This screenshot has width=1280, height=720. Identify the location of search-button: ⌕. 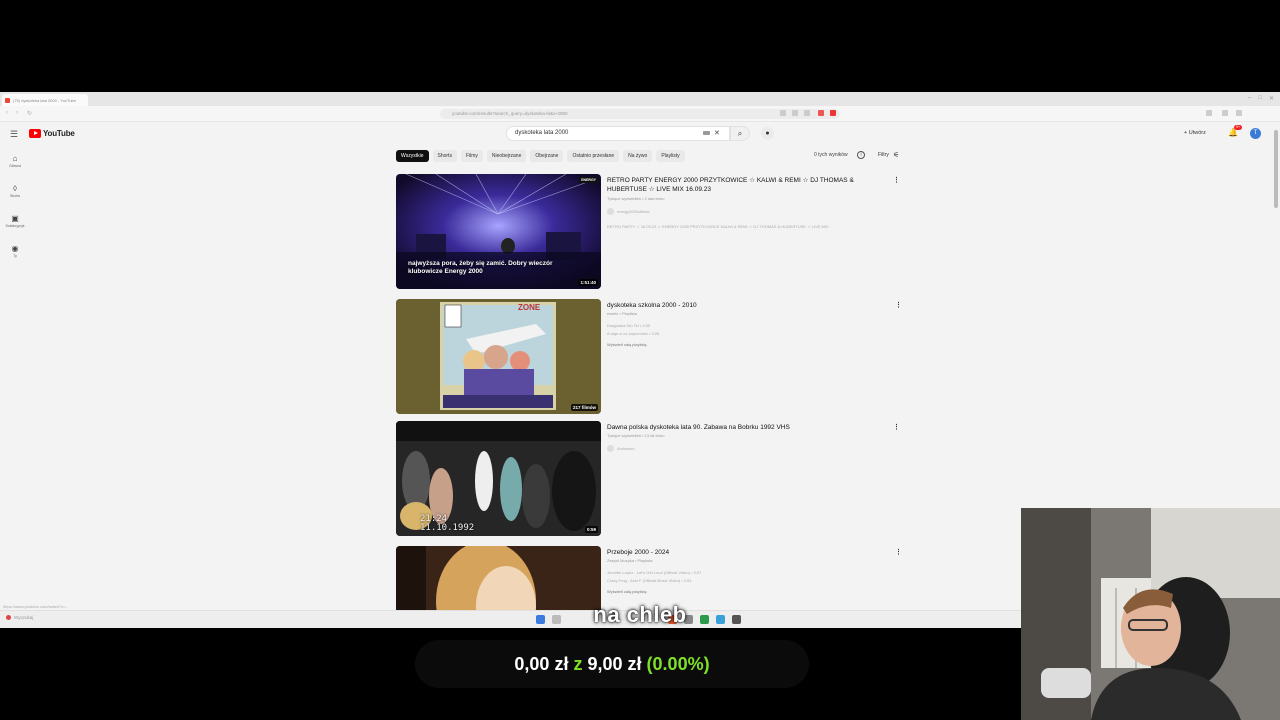
(740, 133).